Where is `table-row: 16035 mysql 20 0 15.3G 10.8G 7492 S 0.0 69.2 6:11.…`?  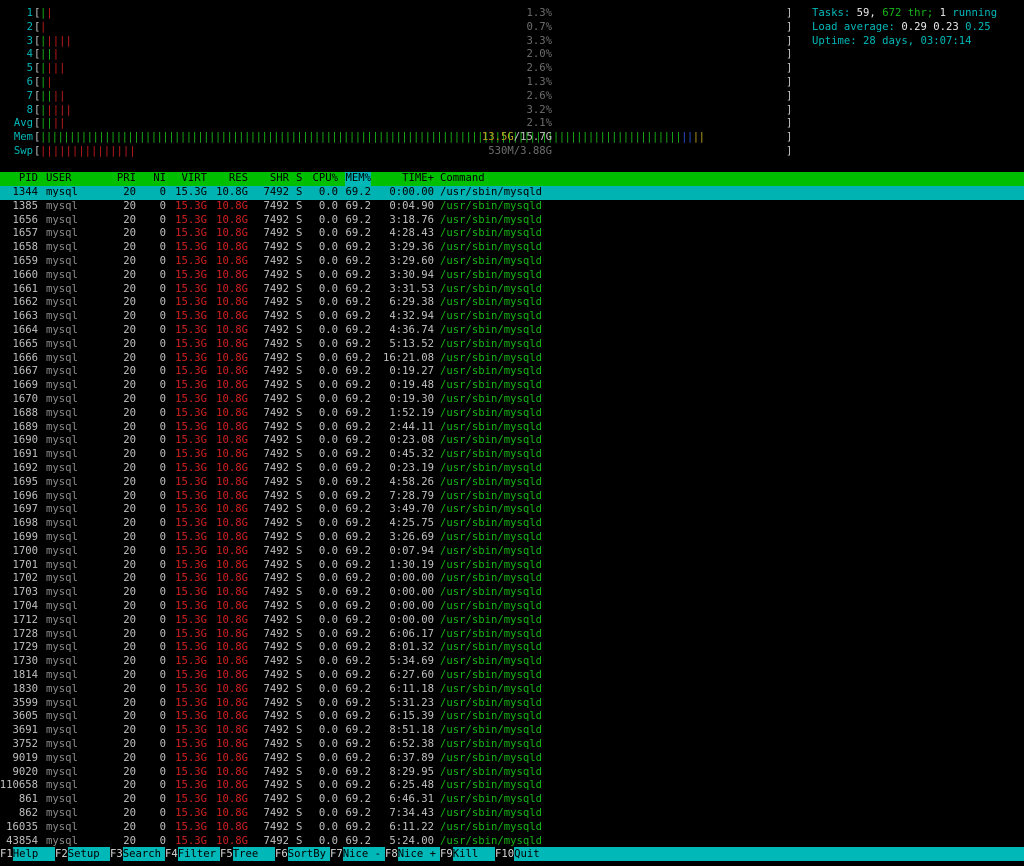
table-row: 16035 mysql 20 0 15.3G 10.8G 7492 S 0.0 69.2 6:11.… is located at coordinates (512, 828).